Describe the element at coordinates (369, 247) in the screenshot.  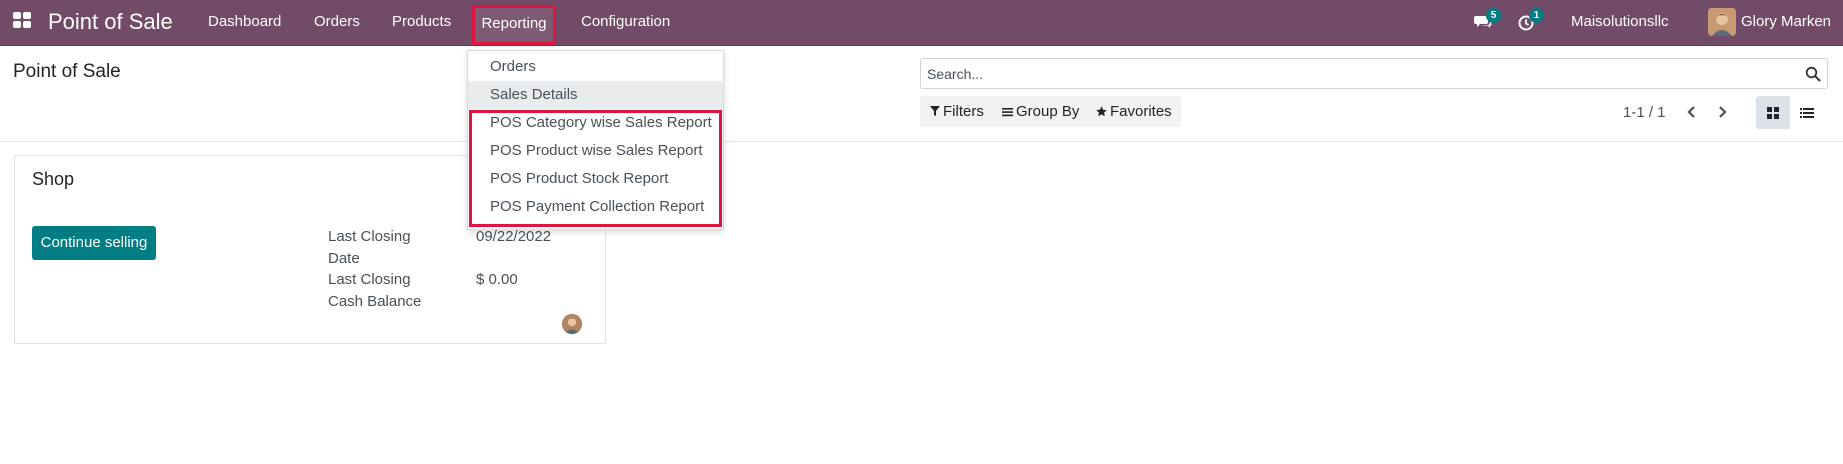
I see `last-closing-date-label: Last Closing Date` at that location.